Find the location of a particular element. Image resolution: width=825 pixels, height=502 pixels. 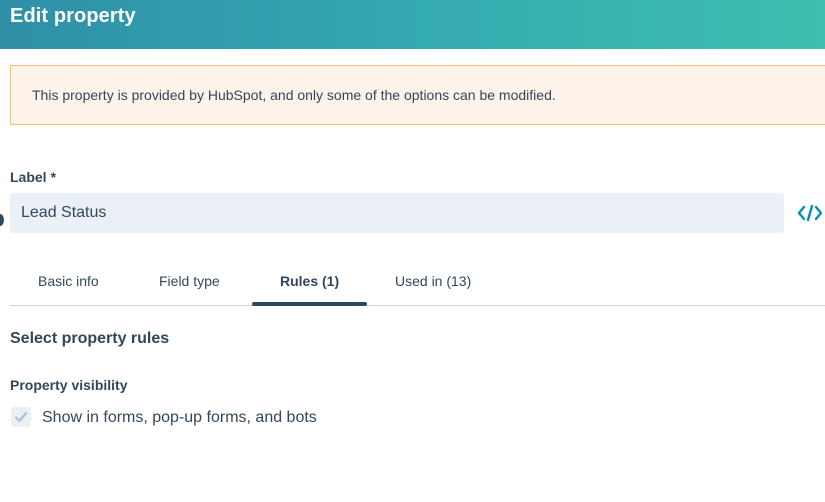

tab-rules: Rules (1) is located at coordinates (309, 281).